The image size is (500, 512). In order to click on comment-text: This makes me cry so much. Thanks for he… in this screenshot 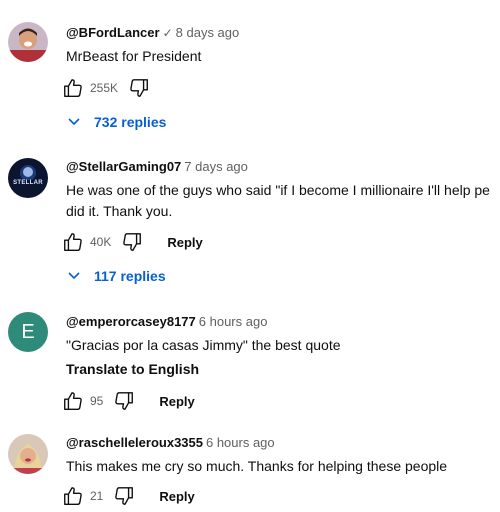, I will do `click(257, 466)`.